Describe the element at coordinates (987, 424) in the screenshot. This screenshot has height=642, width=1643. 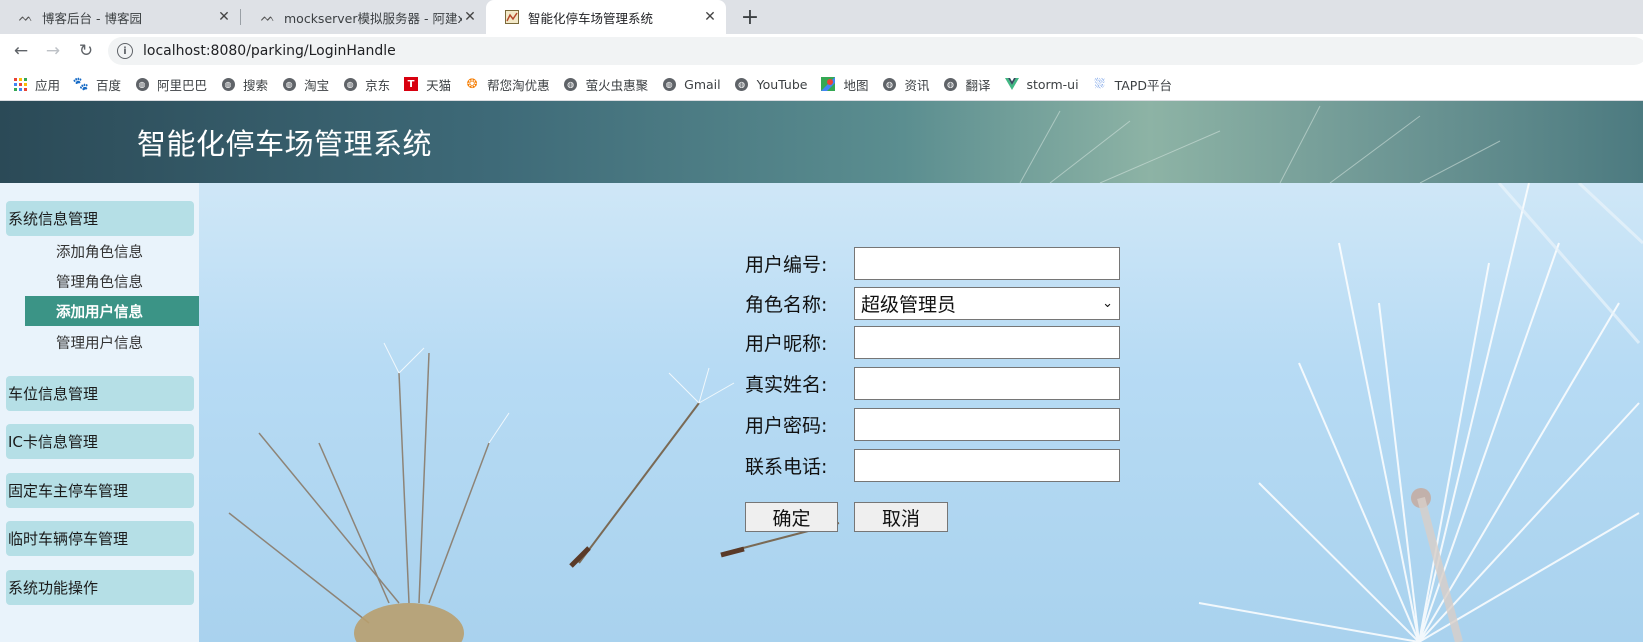
I see `password-input` at that location.